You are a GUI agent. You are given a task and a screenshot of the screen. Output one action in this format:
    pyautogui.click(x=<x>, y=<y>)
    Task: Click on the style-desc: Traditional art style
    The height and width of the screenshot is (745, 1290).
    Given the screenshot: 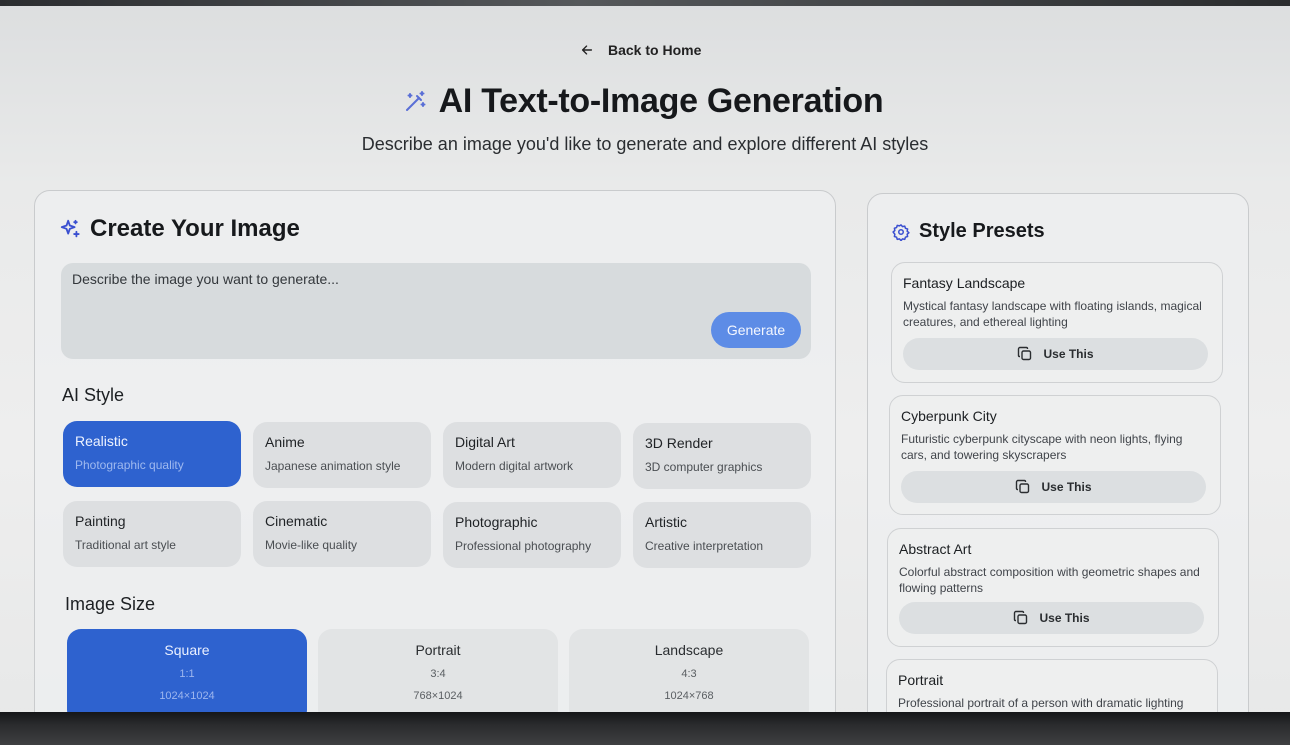 What is the action you would take?
    pyautogui.click(x=125, y=545)
    